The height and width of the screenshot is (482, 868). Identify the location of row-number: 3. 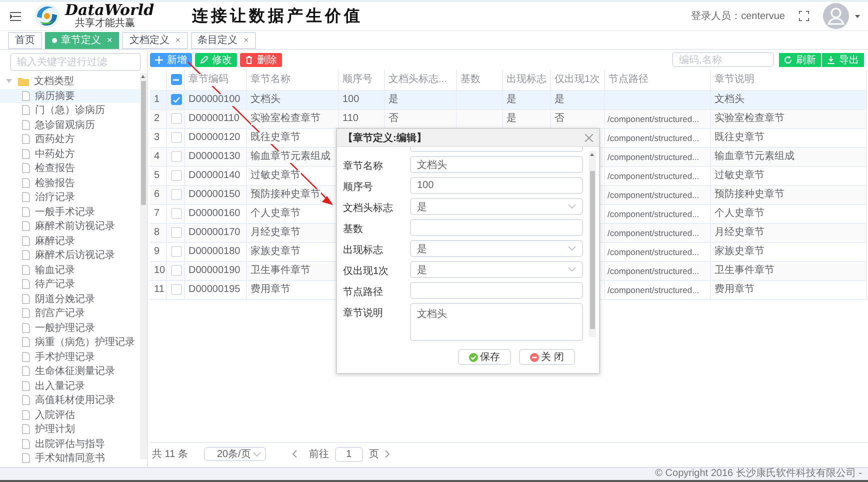
(157, 138).